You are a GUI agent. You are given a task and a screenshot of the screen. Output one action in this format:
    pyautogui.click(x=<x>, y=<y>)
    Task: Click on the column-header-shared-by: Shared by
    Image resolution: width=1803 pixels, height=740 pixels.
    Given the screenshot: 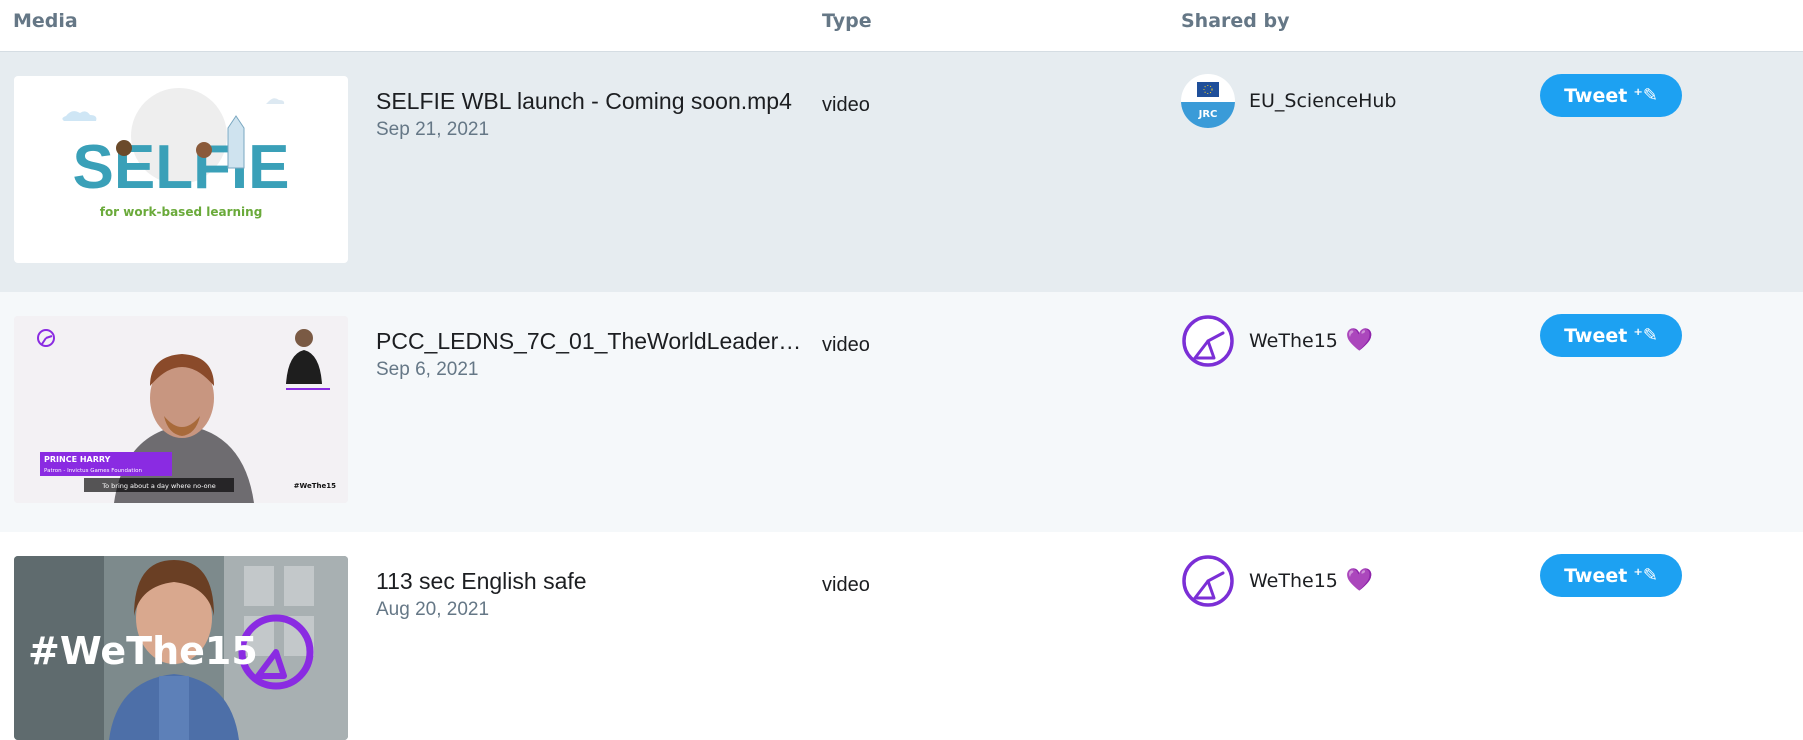 What is the action you would take?
    pyautogui.click(x=1235, y=21)
    